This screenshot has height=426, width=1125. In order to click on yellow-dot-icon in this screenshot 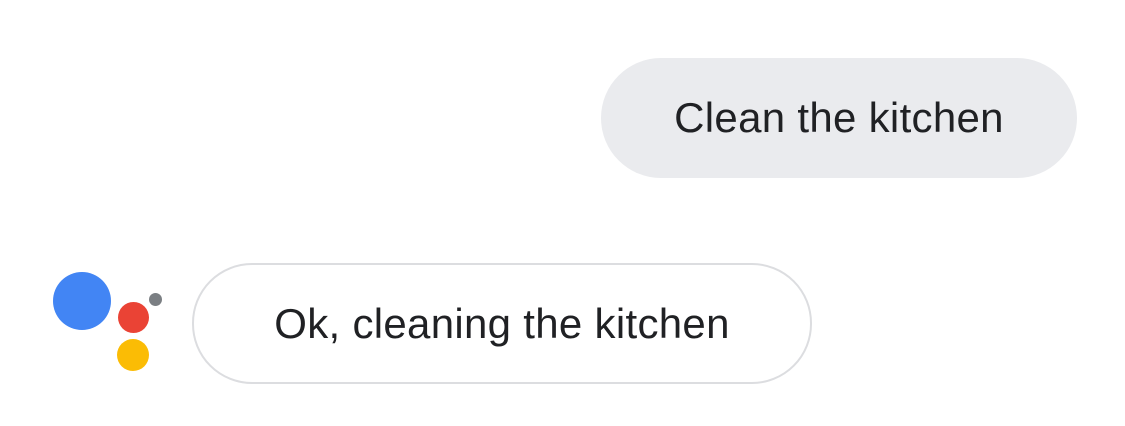, I will do `click(133, 355)`.